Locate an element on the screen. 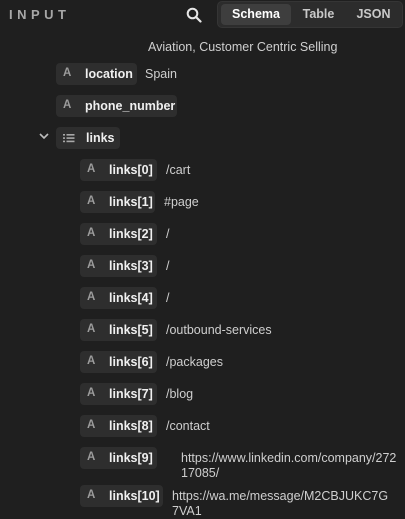 The height and width of the screenshot is (519, 405). field-chip-links-4: A links[4] is located at coordinates (118, 298).